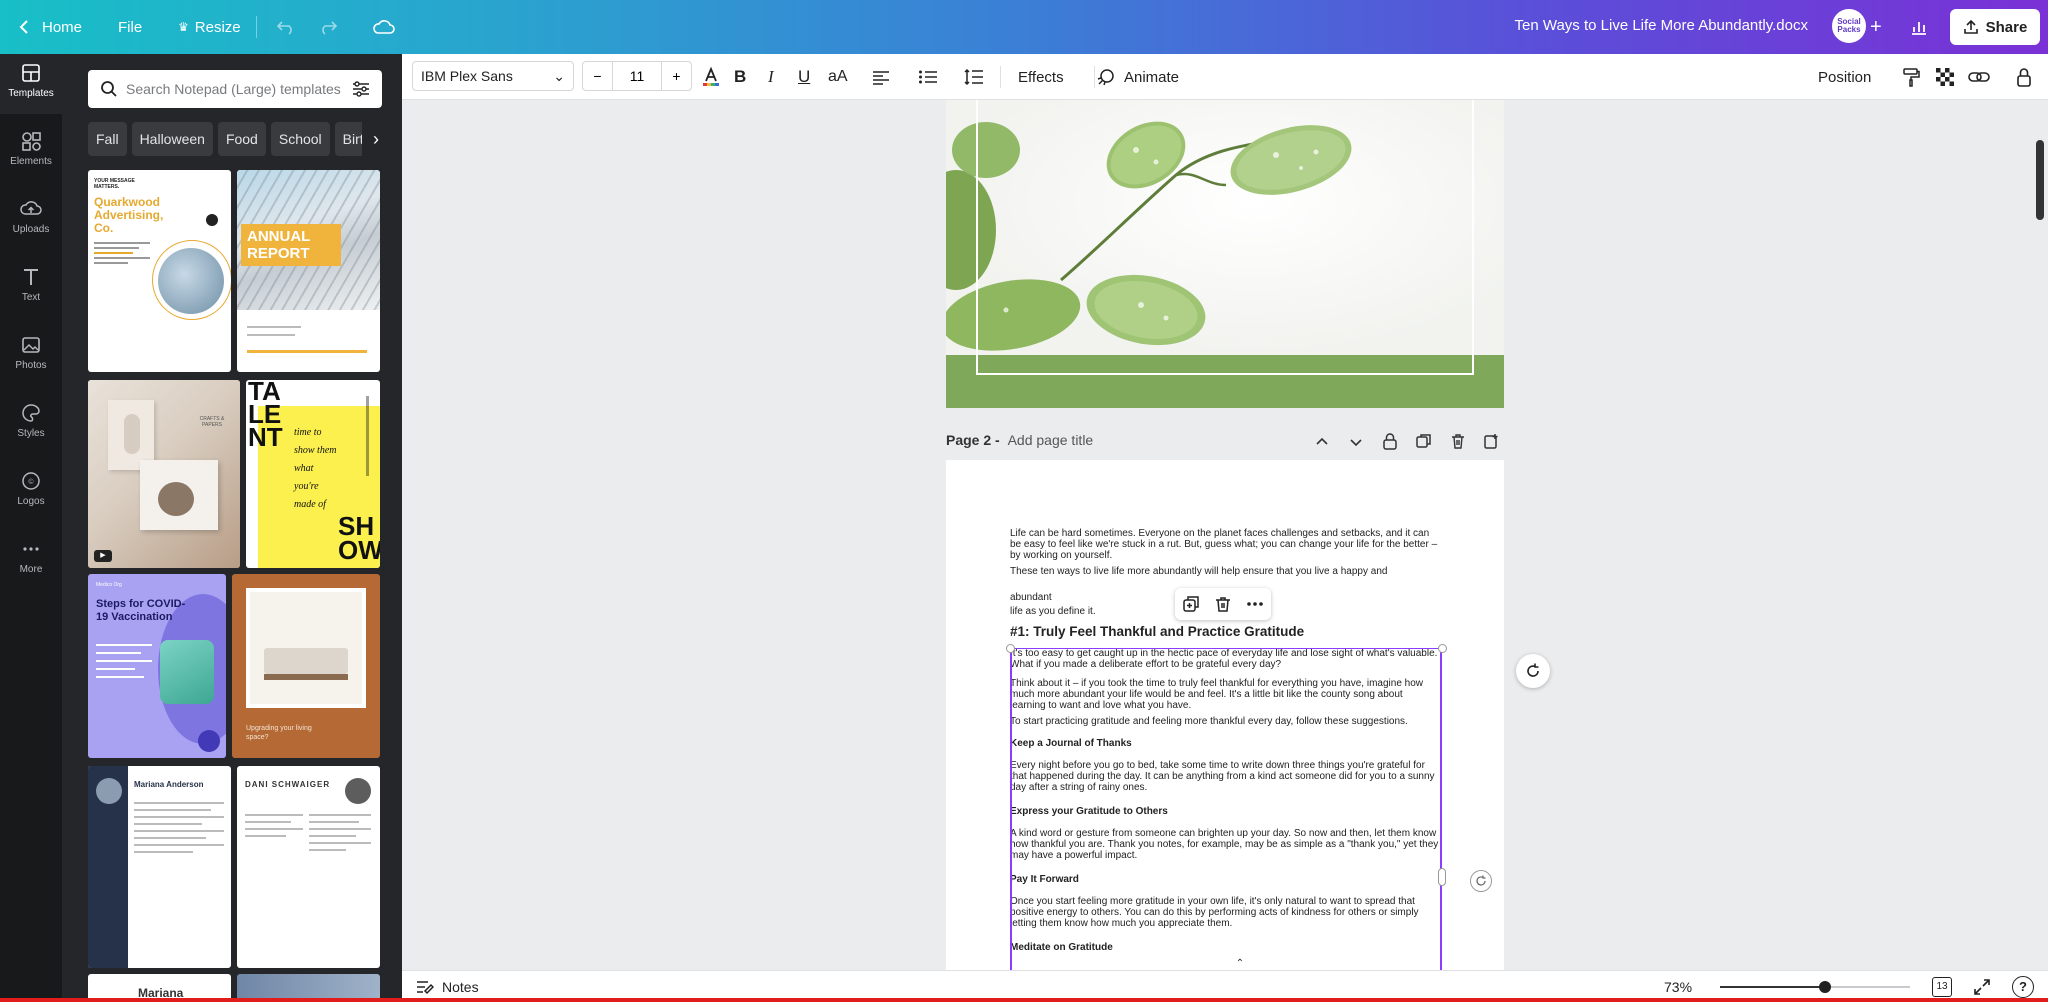 This screenshot has height=1002, width=2048. What do you see at coordinates (2040, 180) in the screenshot?
I see `vertical-scrollbar` at bounding box center [2040, 180].